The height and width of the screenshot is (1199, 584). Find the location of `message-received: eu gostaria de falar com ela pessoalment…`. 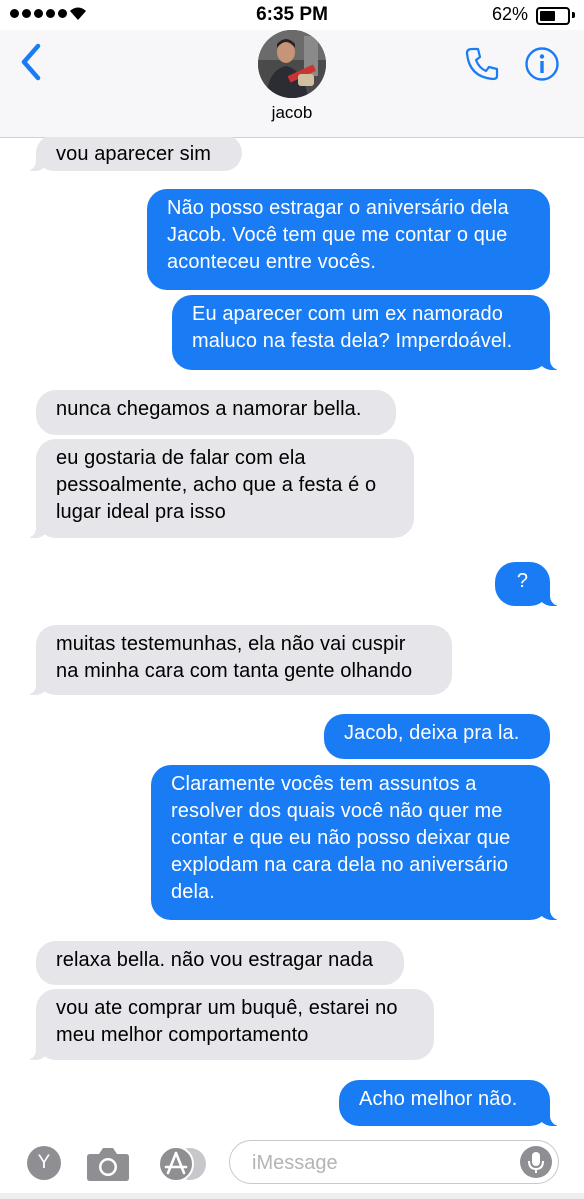

message-received: eu gostaria de falar com ela pessoalment… is located at coordinates (220, 488).